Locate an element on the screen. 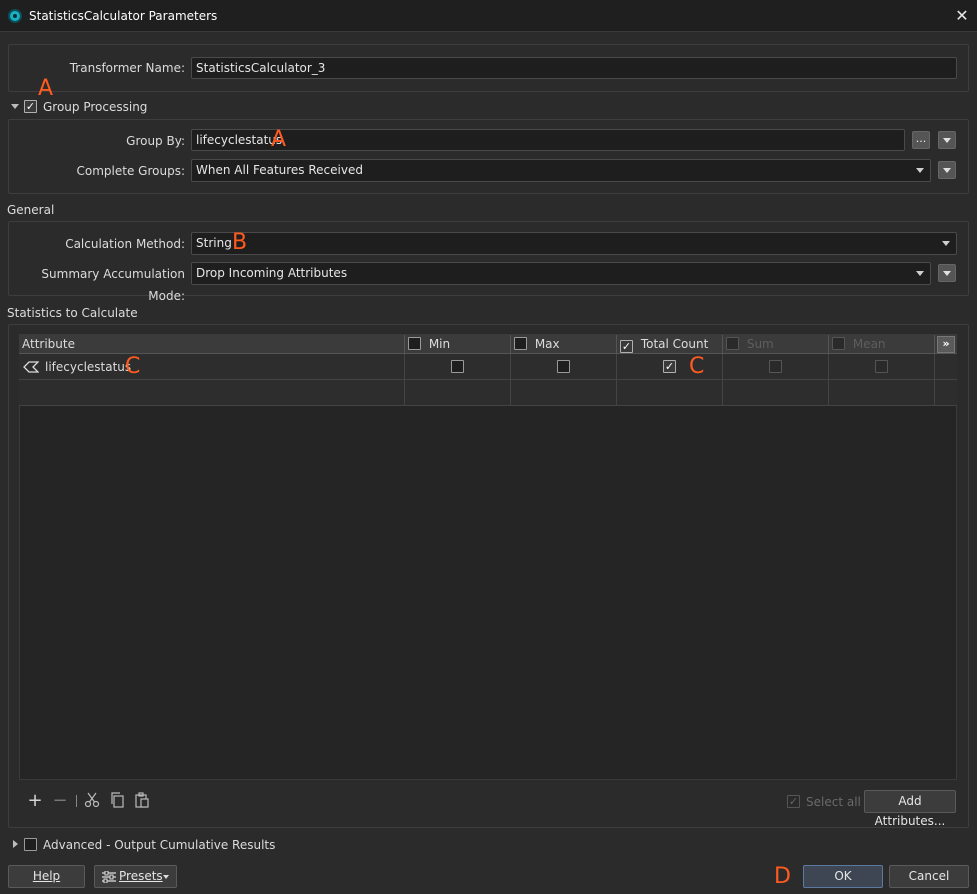 The width and height of the screenshot is (977, 894). annotation-d: D is located at coordinates (782, 876).